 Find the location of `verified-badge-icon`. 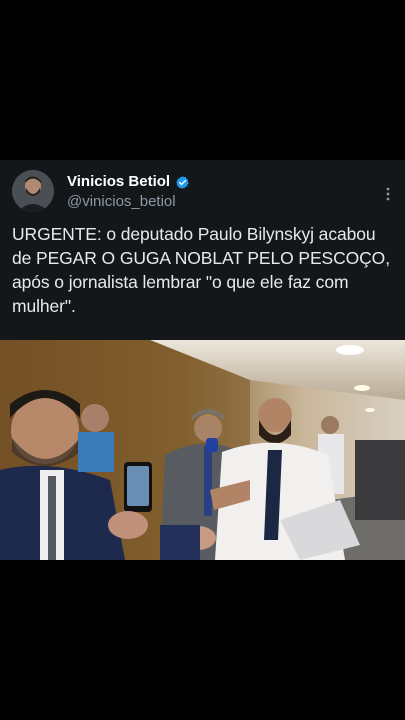

verified-badge-icon is located at coordinates (182, 182).